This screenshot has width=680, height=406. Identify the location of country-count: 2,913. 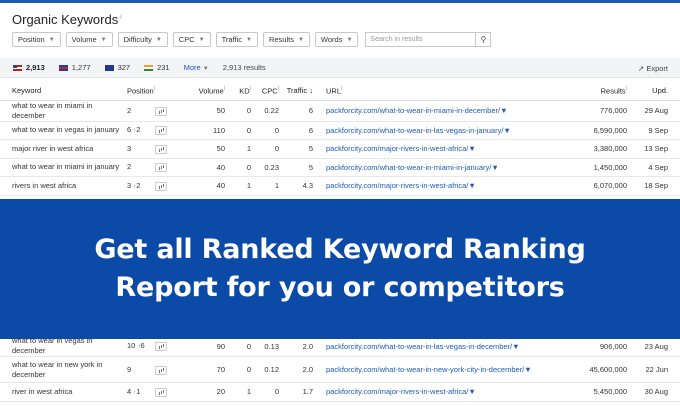
(35, 67).